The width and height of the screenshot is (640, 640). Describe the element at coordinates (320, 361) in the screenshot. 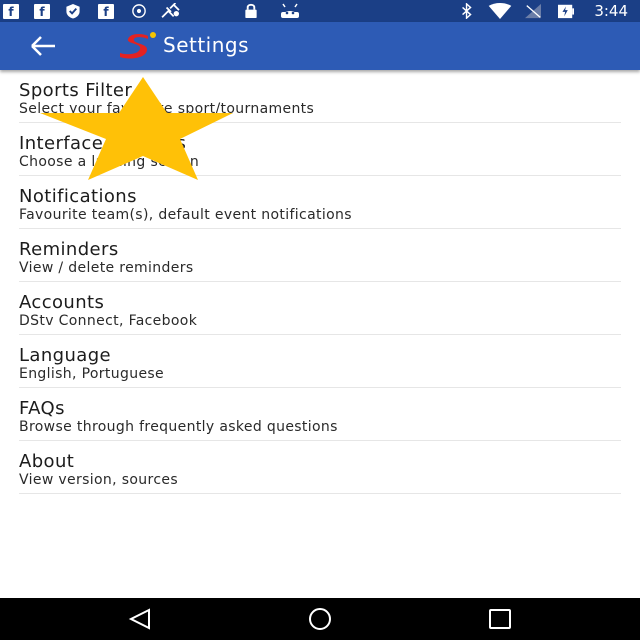

I see `settings-item-language: Language English, Portuguese` at that location.